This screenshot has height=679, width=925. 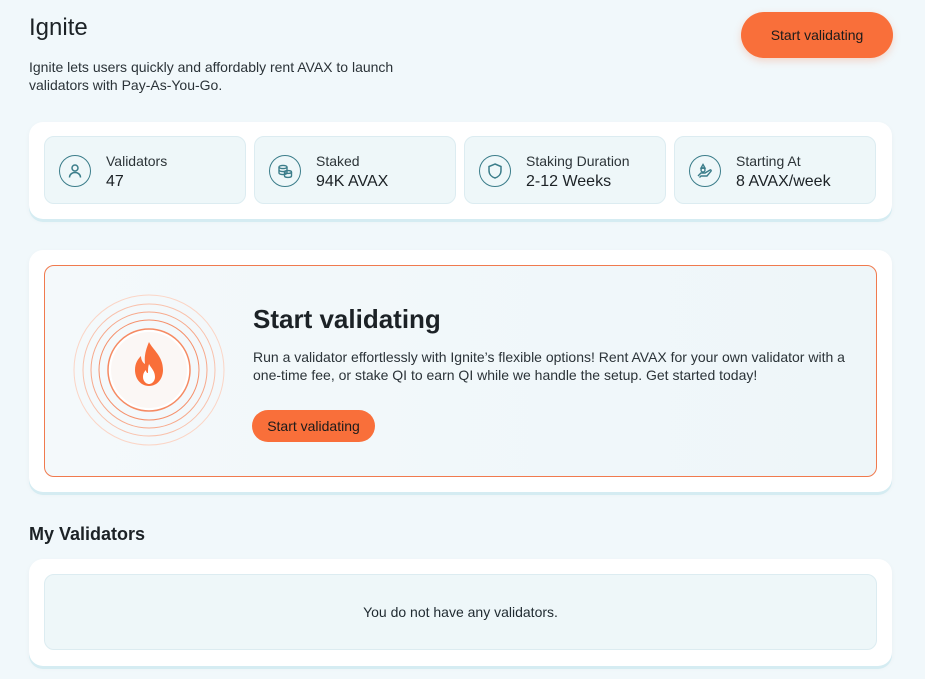 I want to click on stat-starting-at: Starting At 8 AVAX/week, so click(x=775, y=170).